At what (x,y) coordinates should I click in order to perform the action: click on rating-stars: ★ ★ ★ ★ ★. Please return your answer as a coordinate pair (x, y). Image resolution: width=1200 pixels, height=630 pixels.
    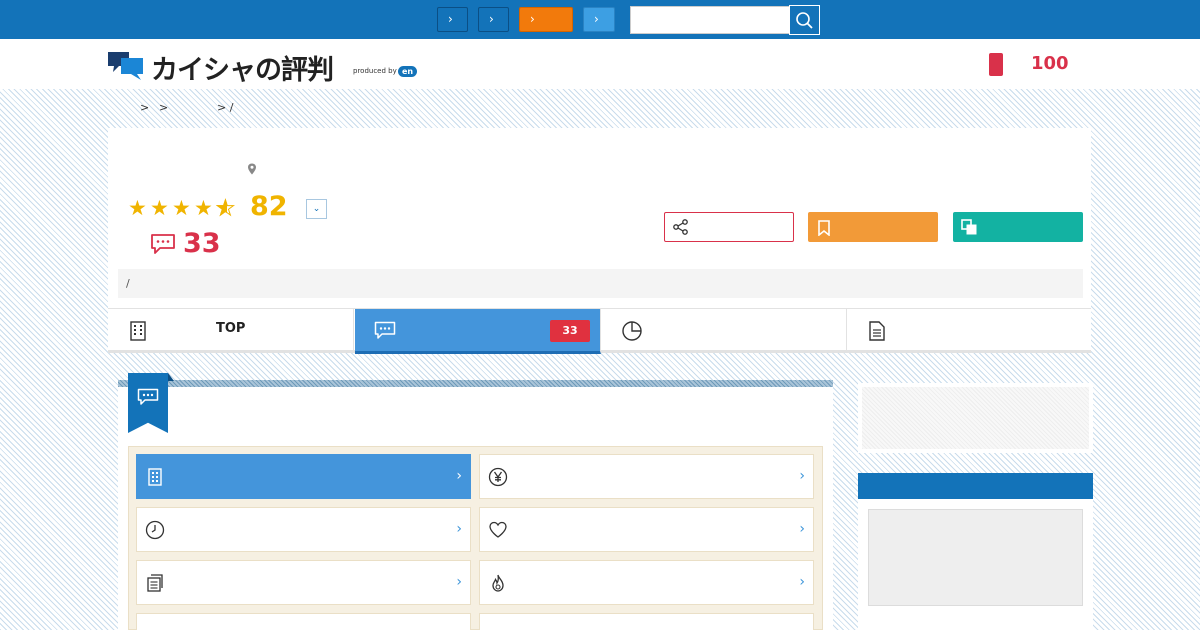
    Looking at the image, I should click on (183, 208).